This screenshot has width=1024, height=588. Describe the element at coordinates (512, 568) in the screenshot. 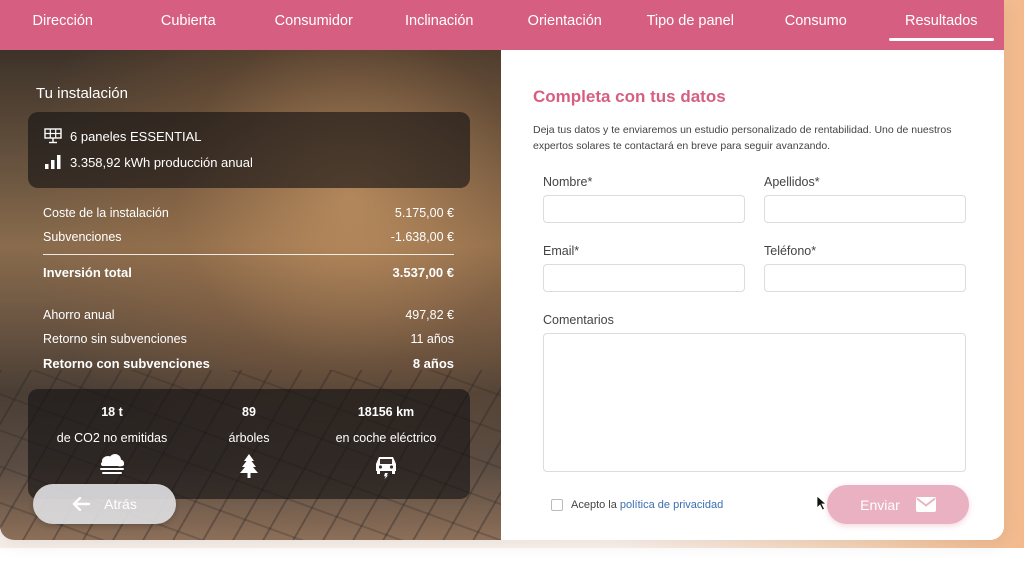

I see `page-bottom-band` at that location.